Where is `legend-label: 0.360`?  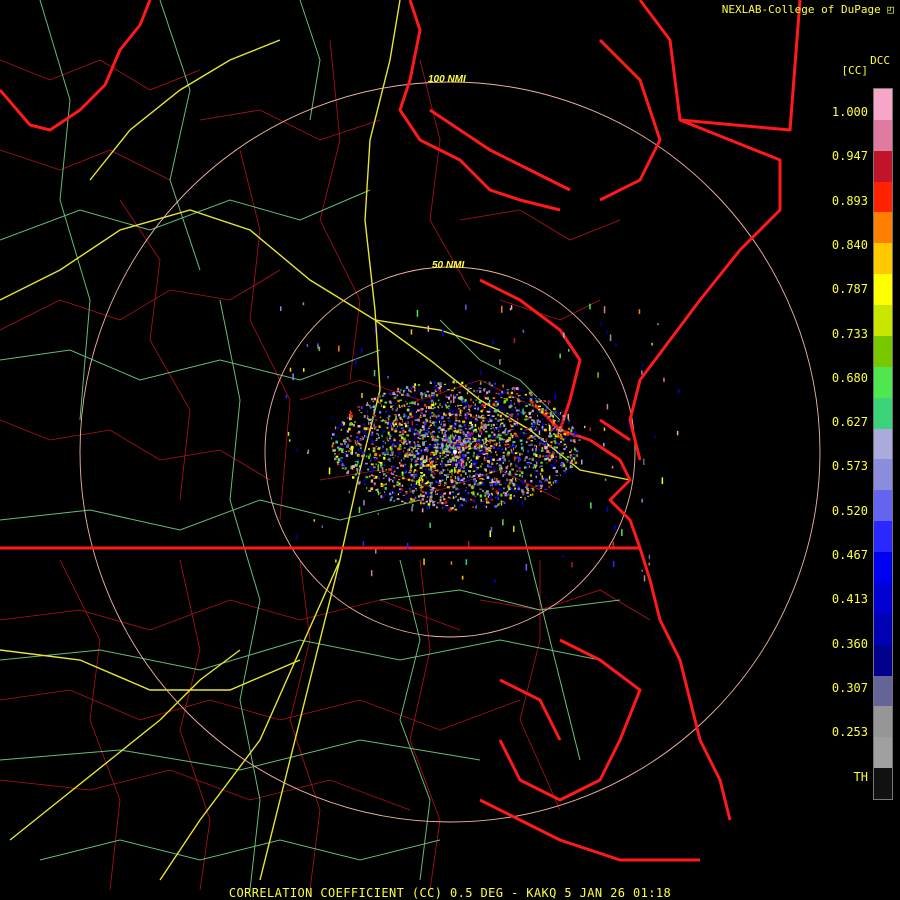 legend-label: 0.360 is located at coordinates (849, 643).